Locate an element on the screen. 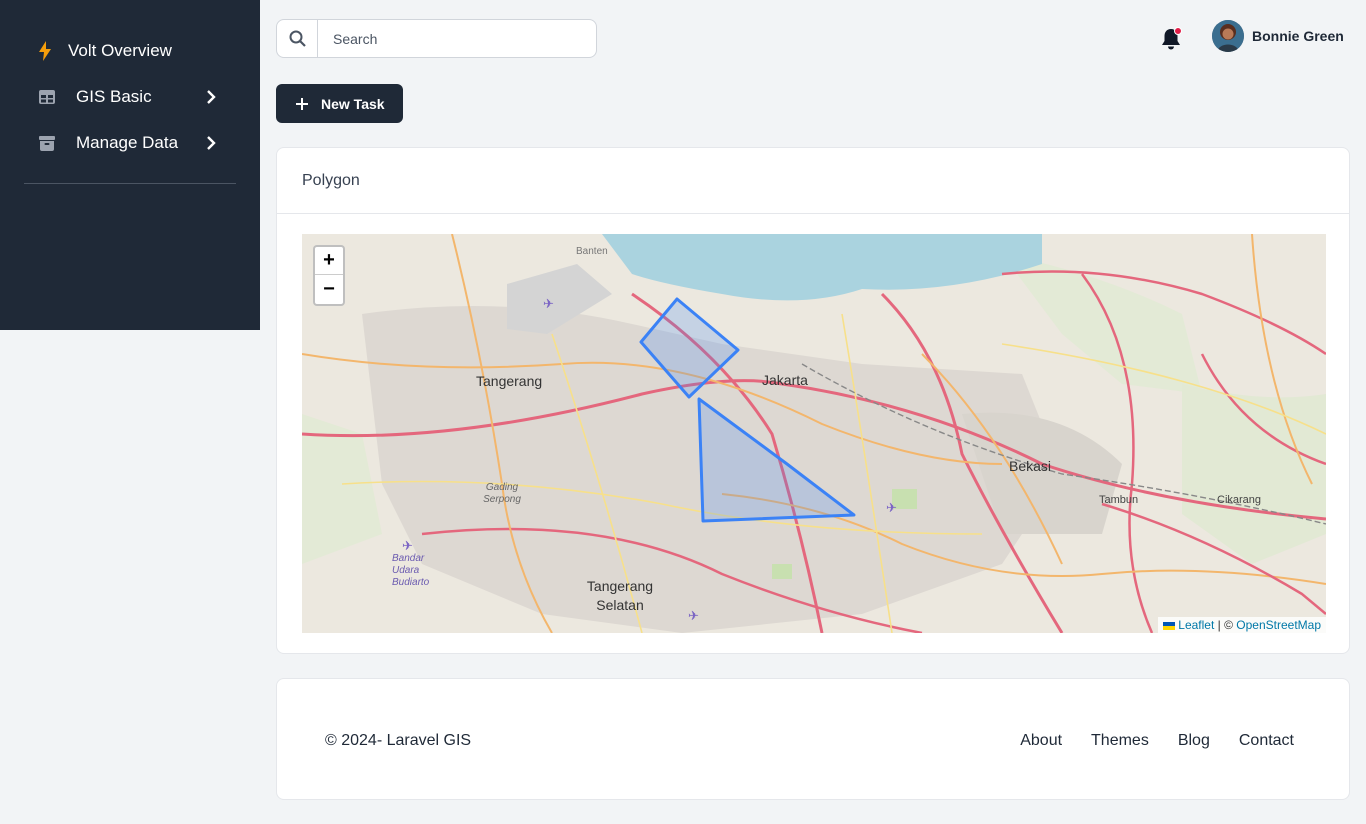  map-label: Bandar Udara Budiarto is located at coordinates (411, 570).